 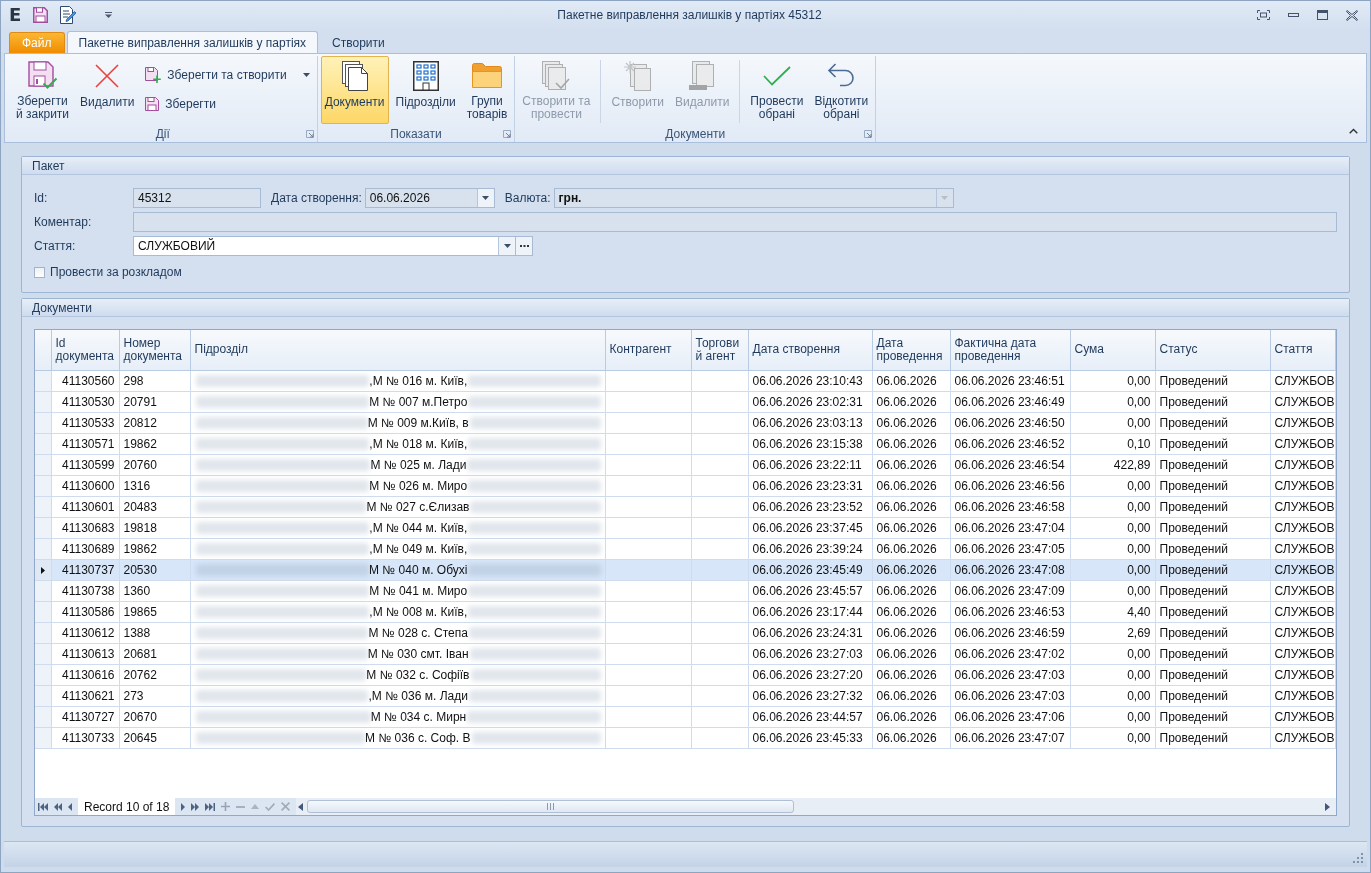 What do you see at coordinates (195, 806) in the screenshot?
I see `next-page-icon` at bounding box center [195, 806].